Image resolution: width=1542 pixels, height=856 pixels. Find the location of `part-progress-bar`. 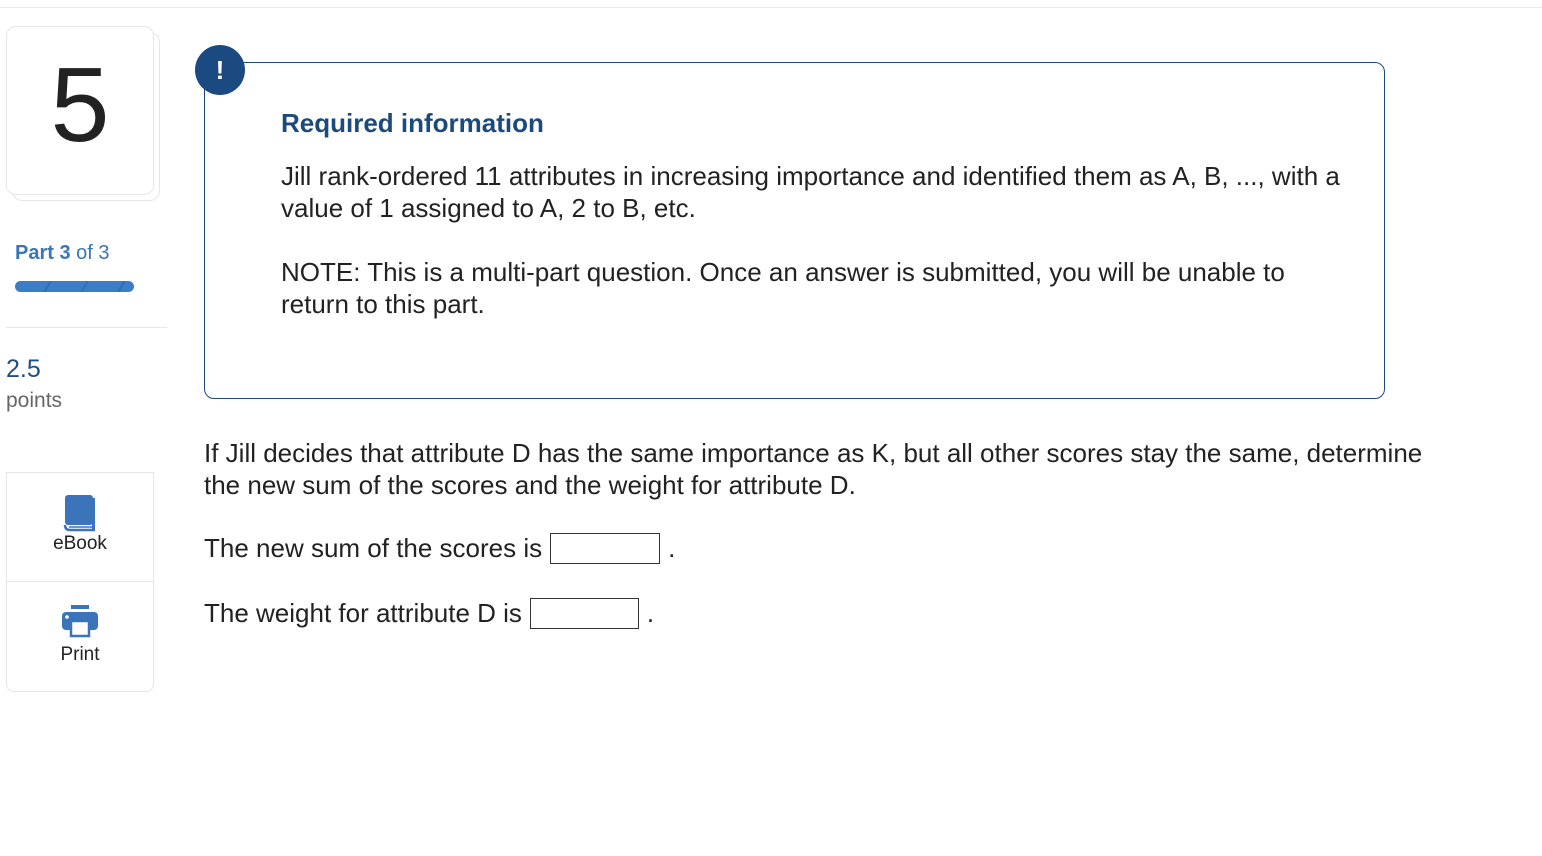

part-progress-bar is located at coordinates (74, 286).